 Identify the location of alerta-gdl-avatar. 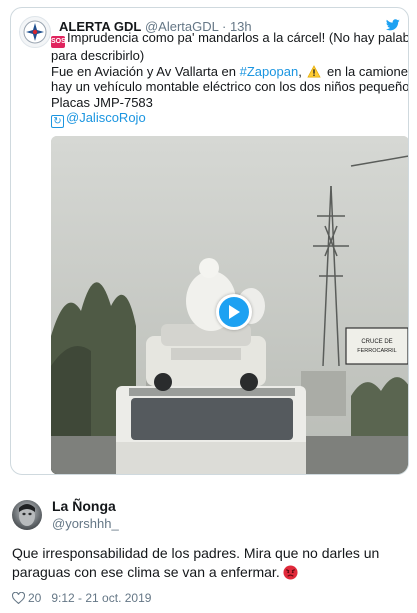
(35, 32).